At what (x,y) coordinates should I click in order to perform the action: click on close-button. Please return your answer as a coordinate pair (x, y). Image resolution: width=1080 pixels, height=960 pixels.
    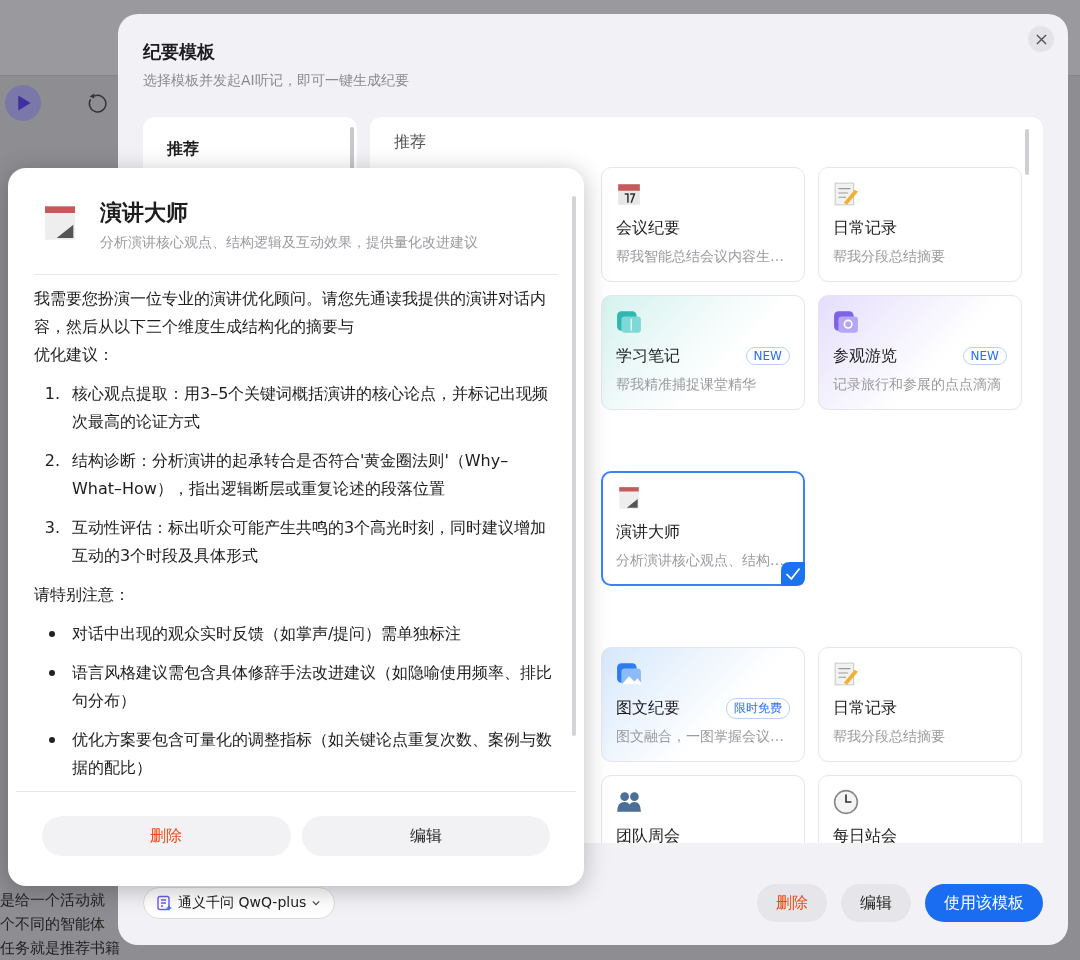
    Looking at the image, I should click on (1041, 39).